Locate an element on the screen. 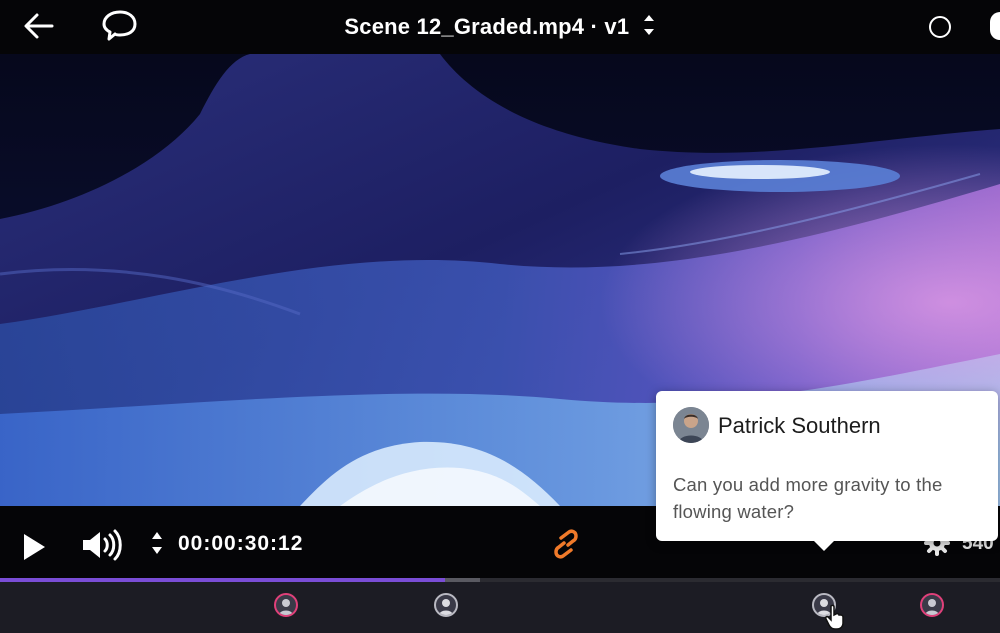 The image size is (1000, 633). user-avatar-icon is located at coordinates (691, 425).